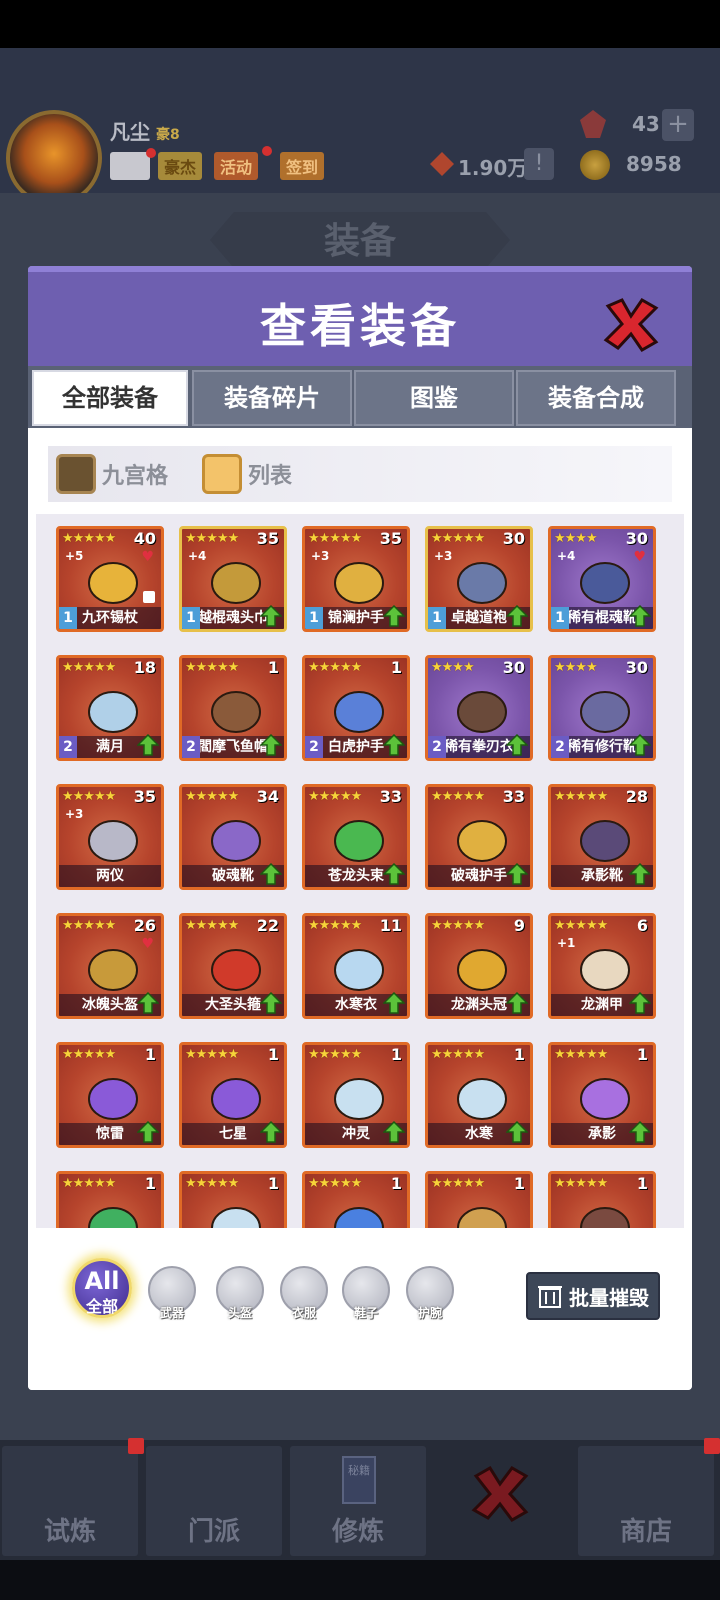 This screenshot has width=720, height=1600. I want to click on equipment-slot: ★★★★★ 34 破魂靴, so click(233, 837).